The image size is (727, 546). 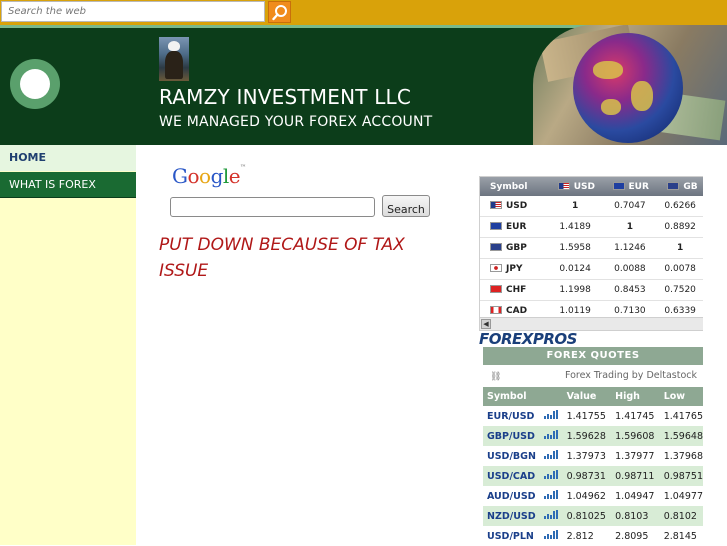 I want to click on col-eur: EUR, so click(x=630, y=186).